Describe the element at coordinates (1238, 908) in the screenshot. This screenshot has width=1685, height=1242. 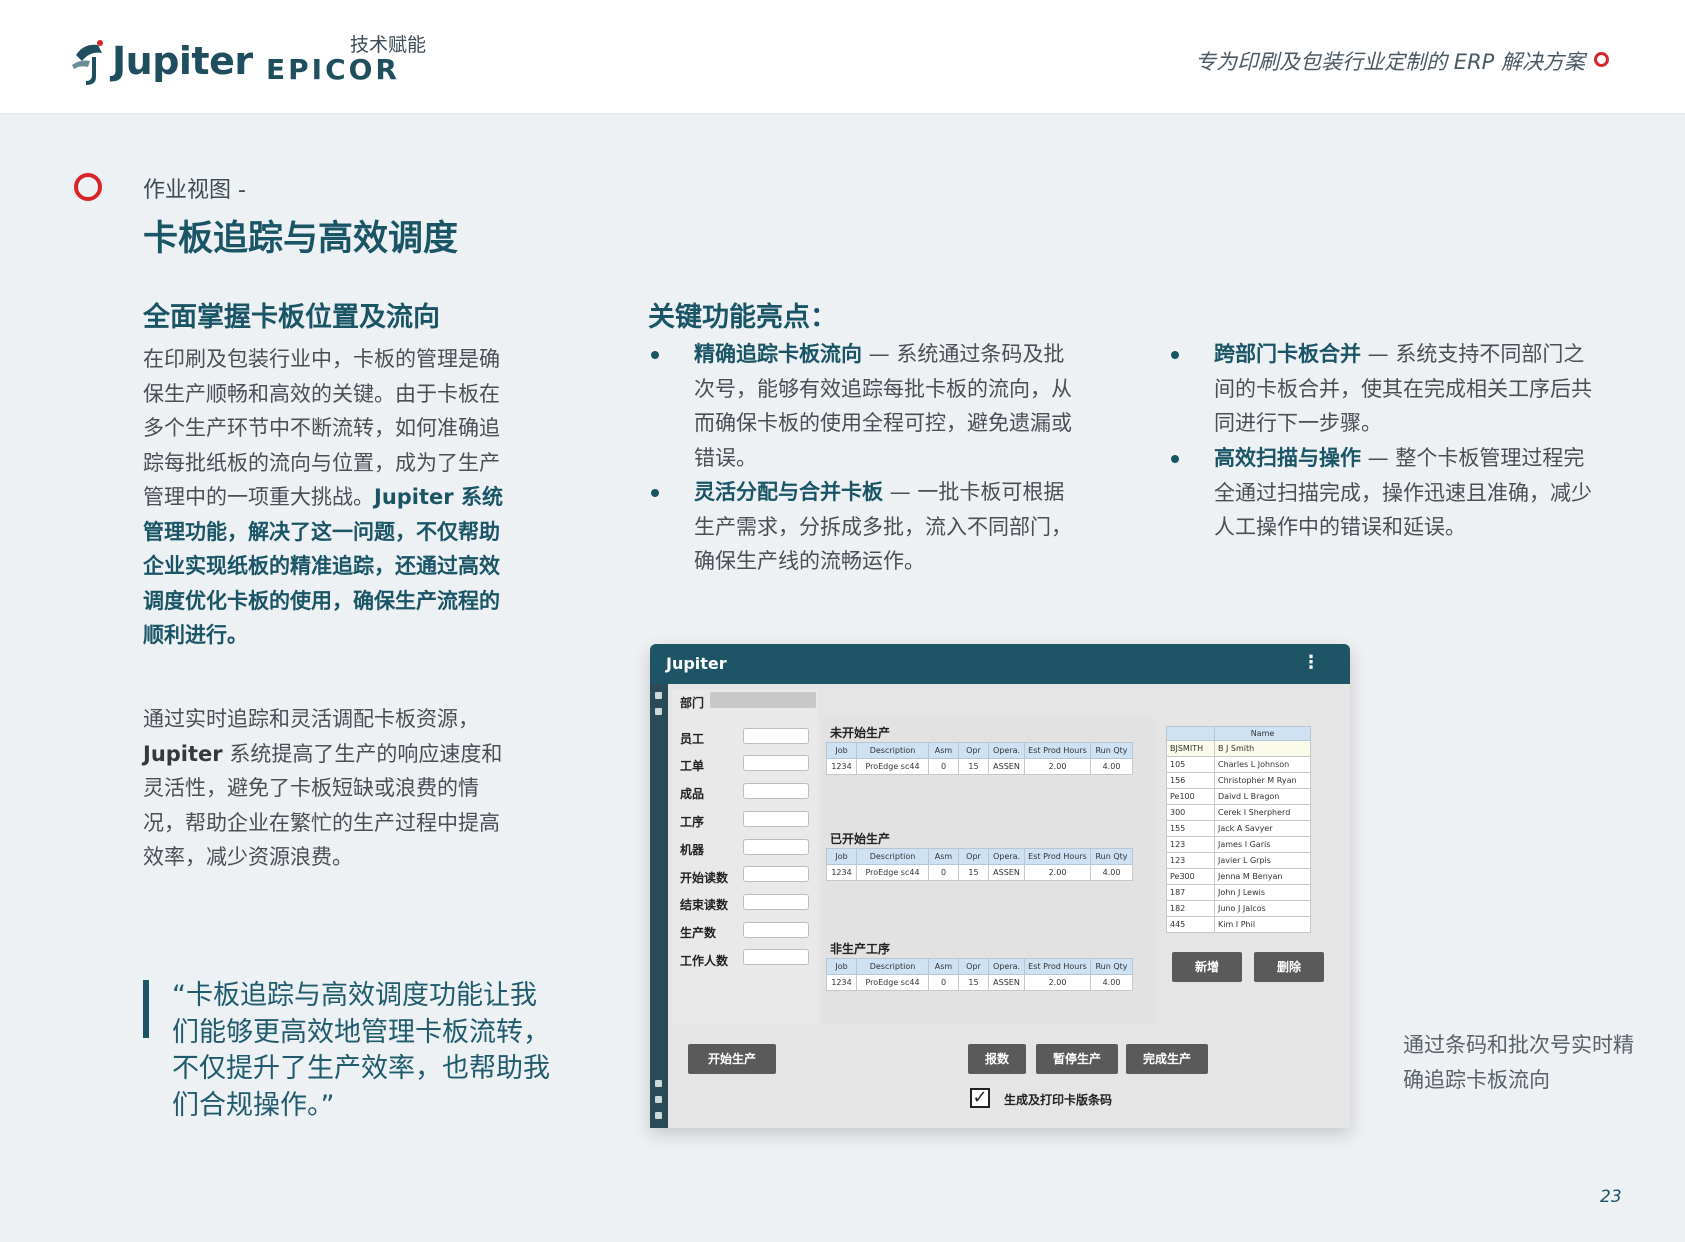
I see `table-row: 182 Juno J Jalcos` at that location.